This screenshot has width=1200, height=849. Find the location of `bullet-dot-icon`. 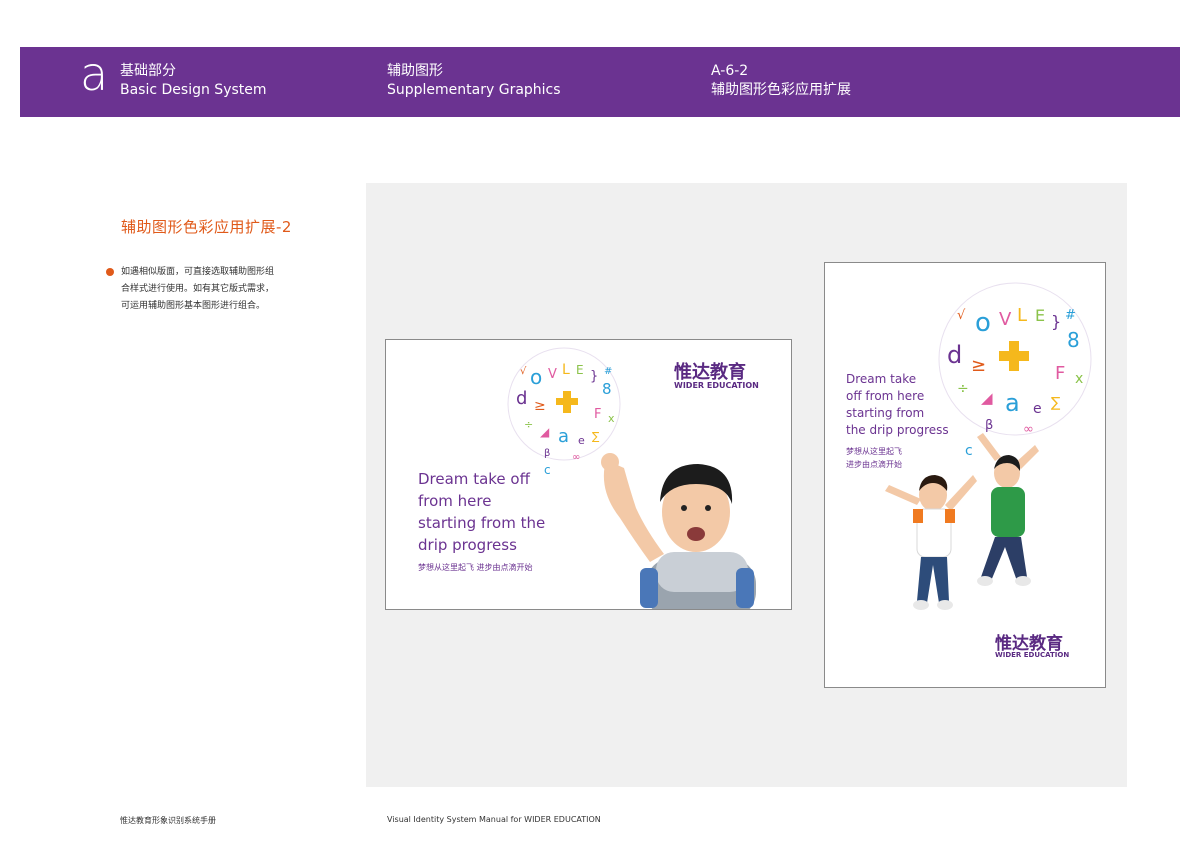

bullet-dot-icon is located at coordinates (110, 272).